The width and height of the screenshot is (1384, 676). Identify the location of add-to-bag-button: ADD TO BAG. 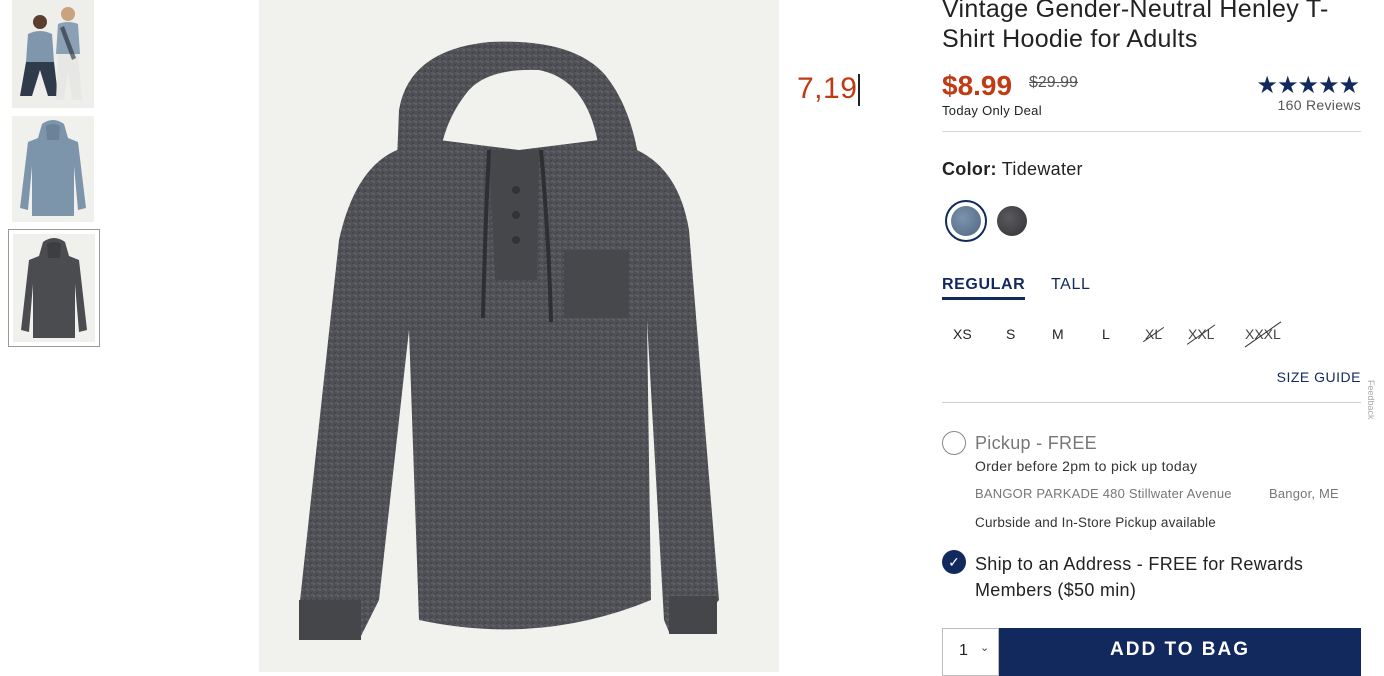
(1180, 652).